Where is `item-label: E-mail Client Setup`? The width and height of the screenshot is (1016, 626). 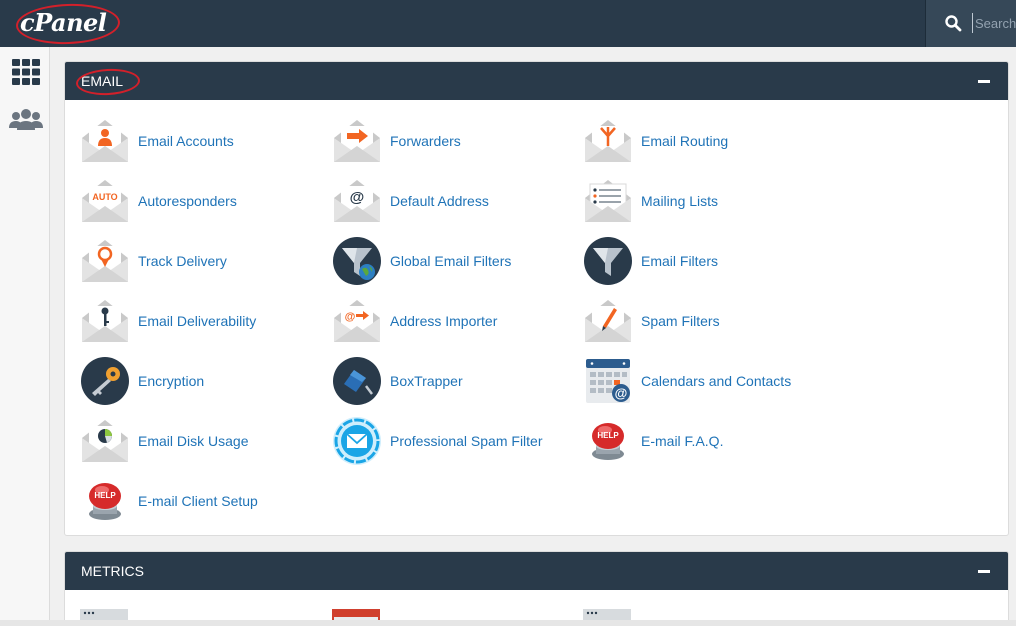
item-label: E-mail Client Setup is located at coordinates (198, 501).